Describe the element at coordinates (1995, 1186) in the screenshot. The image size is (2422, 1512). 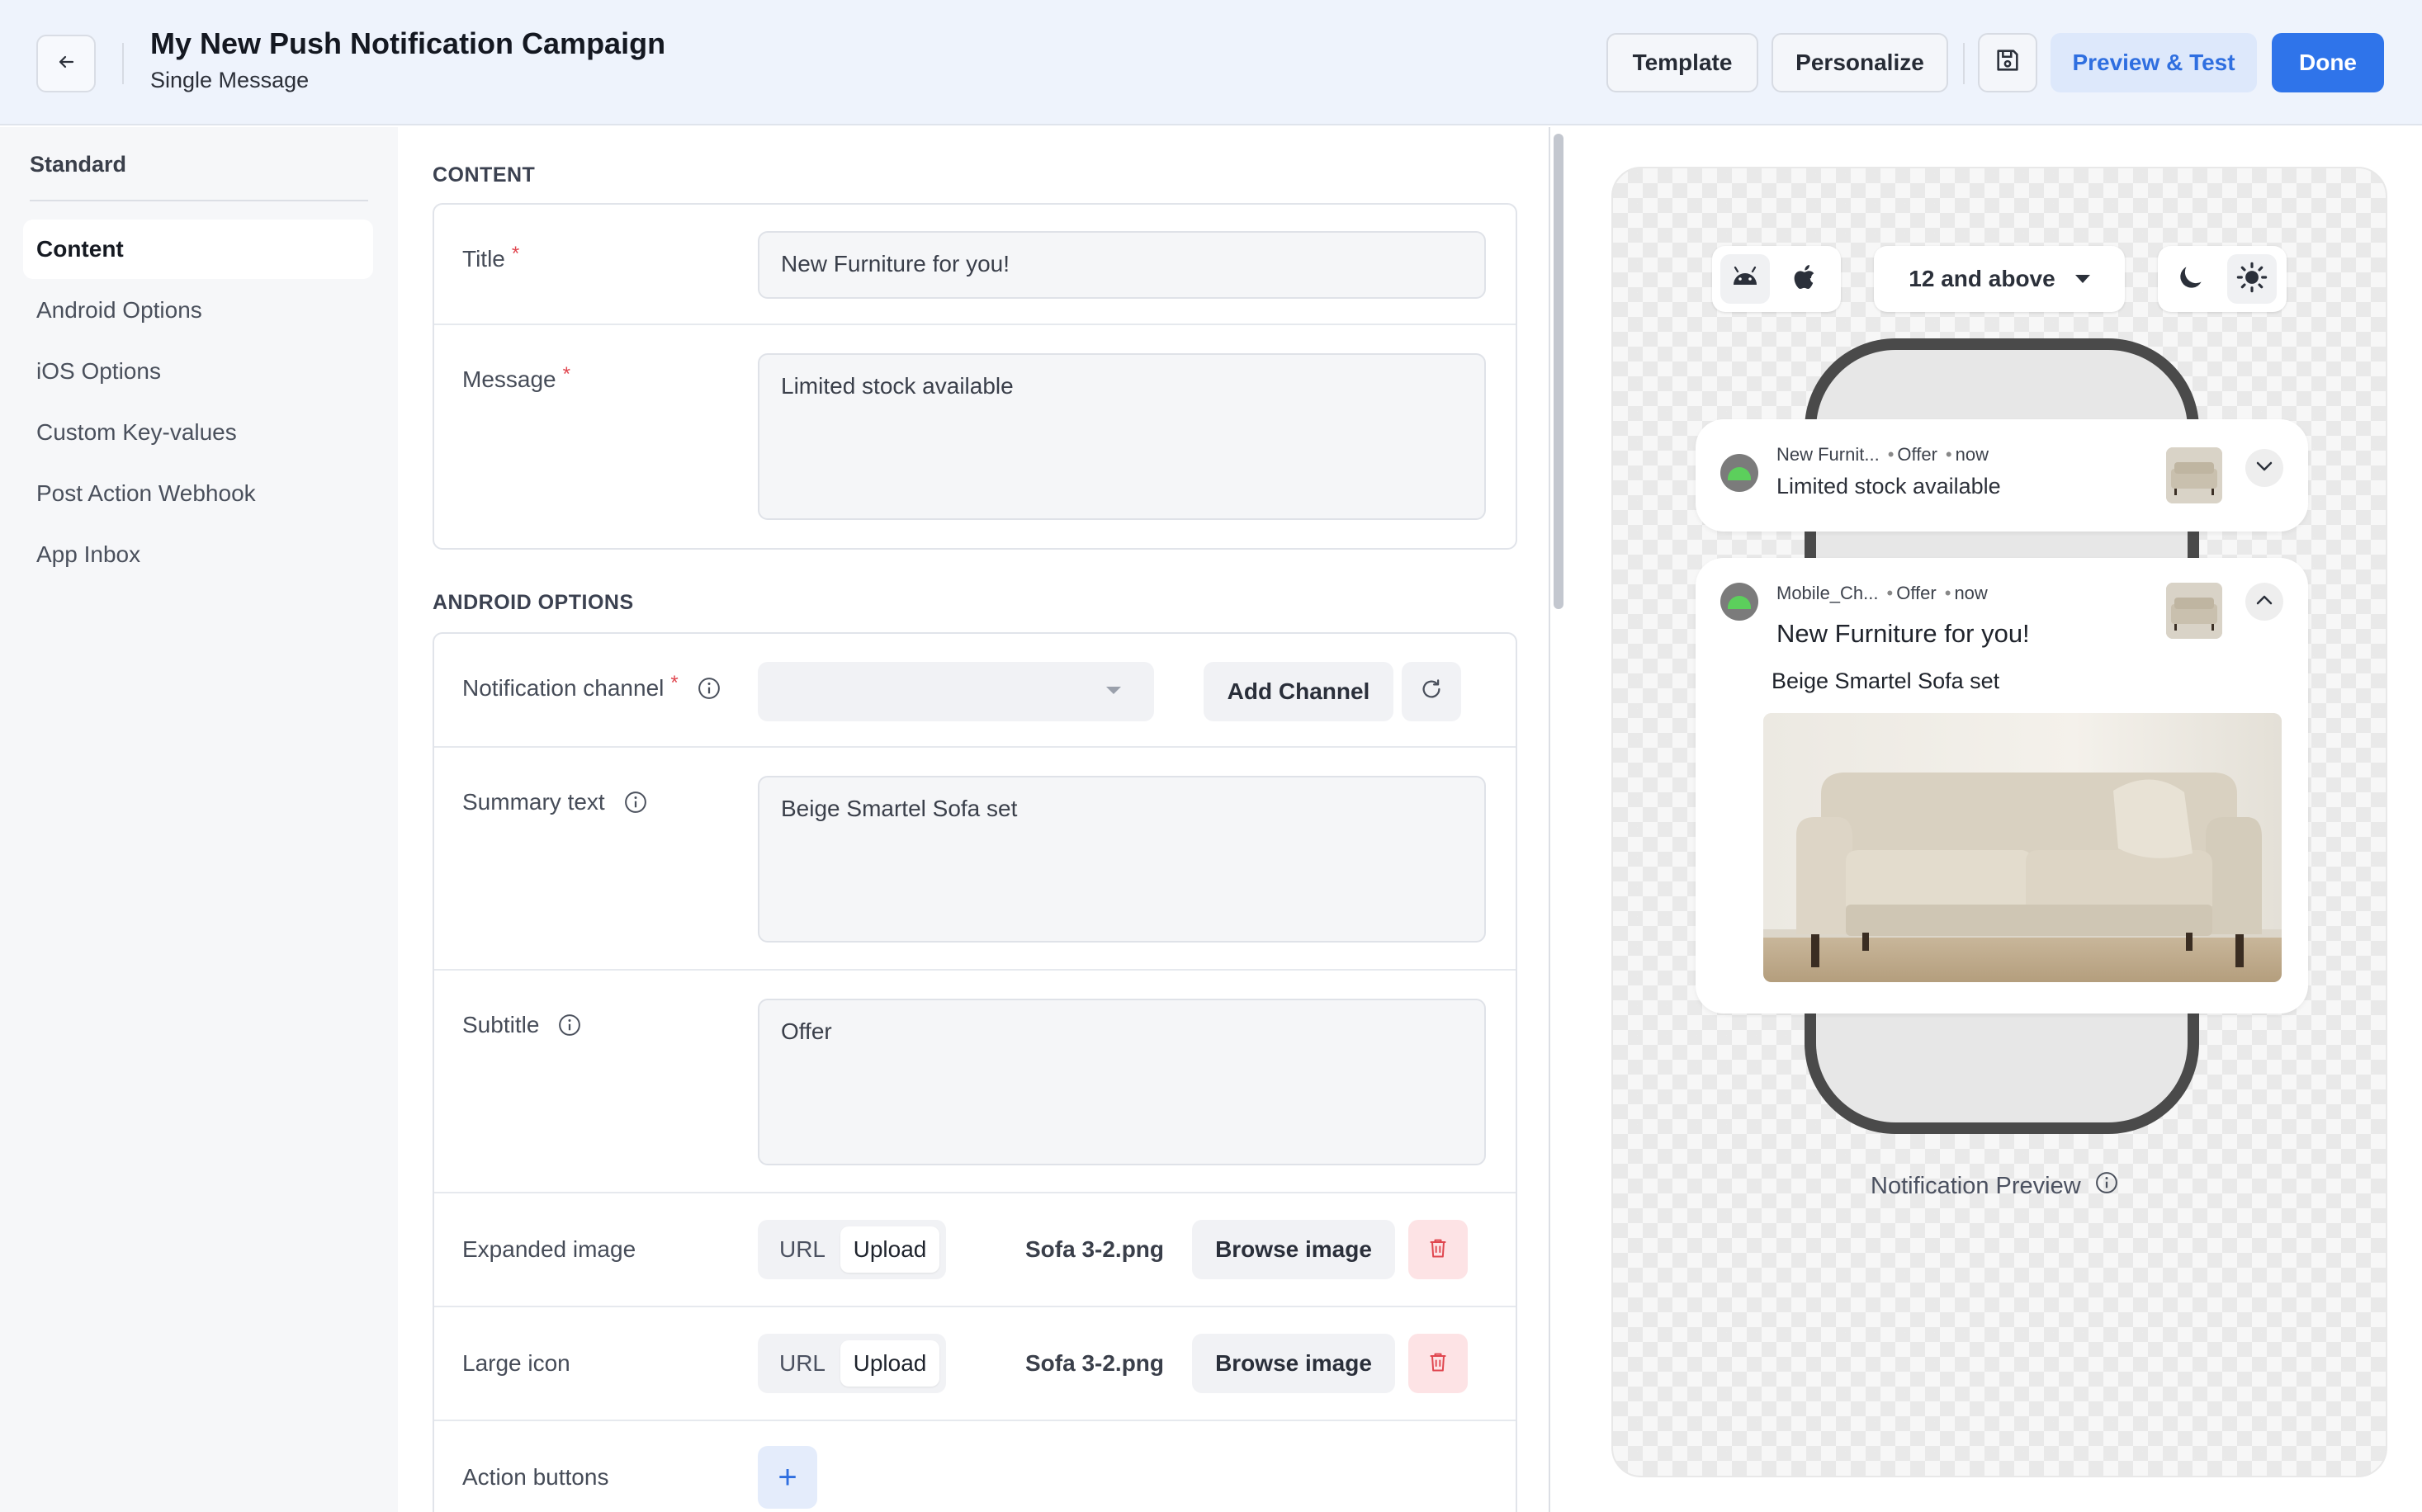
I see `preview-caption: Notification Preview` at that location.